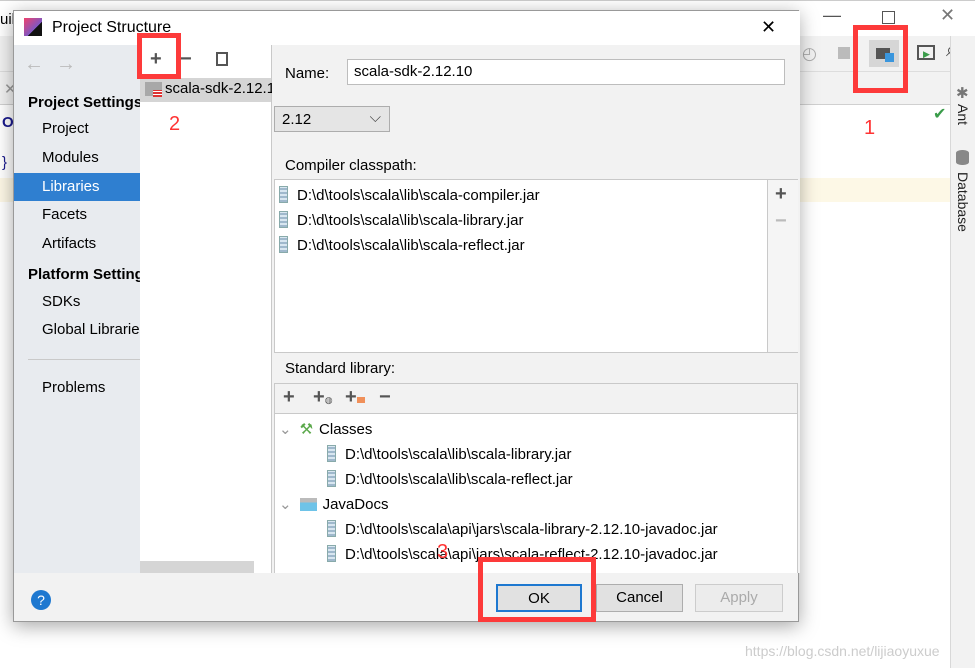  What do you see at coordinates (449, 454) in the screenshot?
I see `classes-item: D:\d\tools\scala\lib\scala-library.jar` at bounding box center [449, 454].